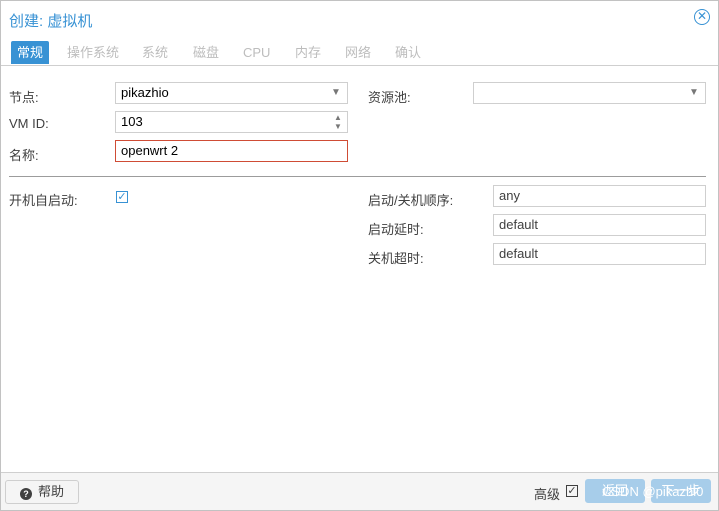 The height and width of the screenshot is (511, 719). What do you see at coordinates (396, 258) in the screenshot?
I see `timeout-label: 关机超时:` at bounding box center [396, 258].